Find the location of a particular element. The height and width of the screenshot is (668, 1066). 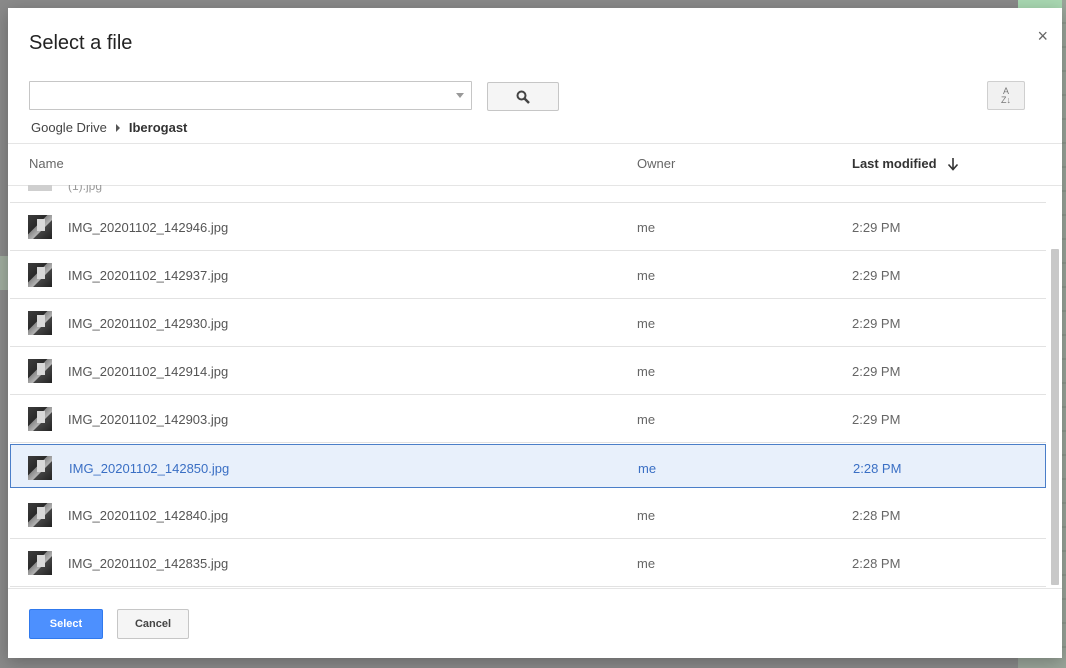

column-header-name: Name is located at coordinates (46, 163).